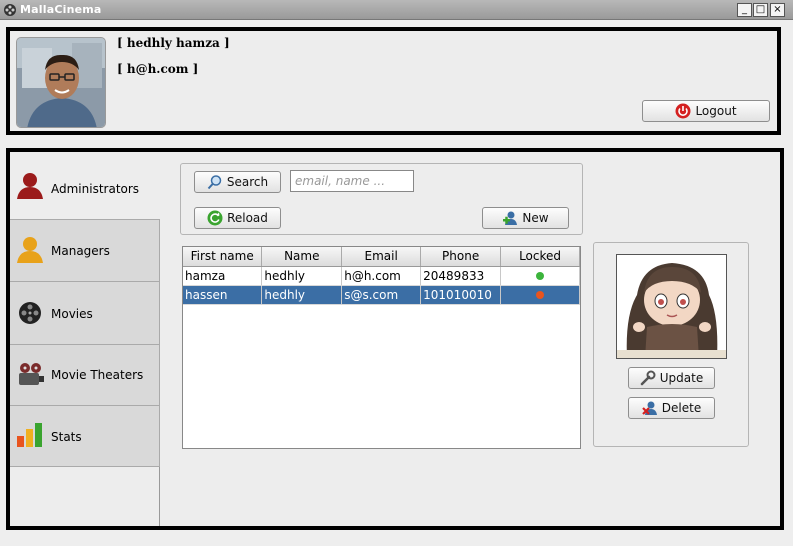 This screenshot has height=546, width=793. What do you see at coordinates (95, 189) in the screenshot?
I see `sidebar-item-label: Administrators` at bounding box center [95, 189].